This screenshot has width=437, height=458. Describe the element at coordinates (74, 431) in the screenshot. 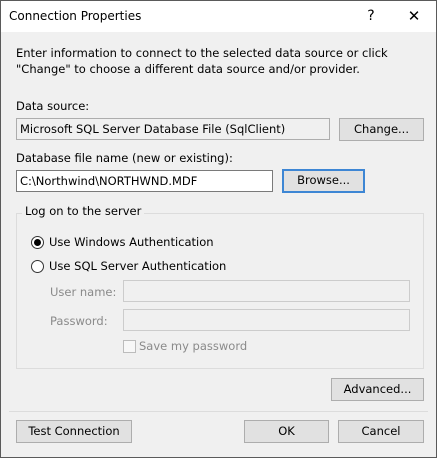

I see `test-connection-button: Test Connection` at that location.